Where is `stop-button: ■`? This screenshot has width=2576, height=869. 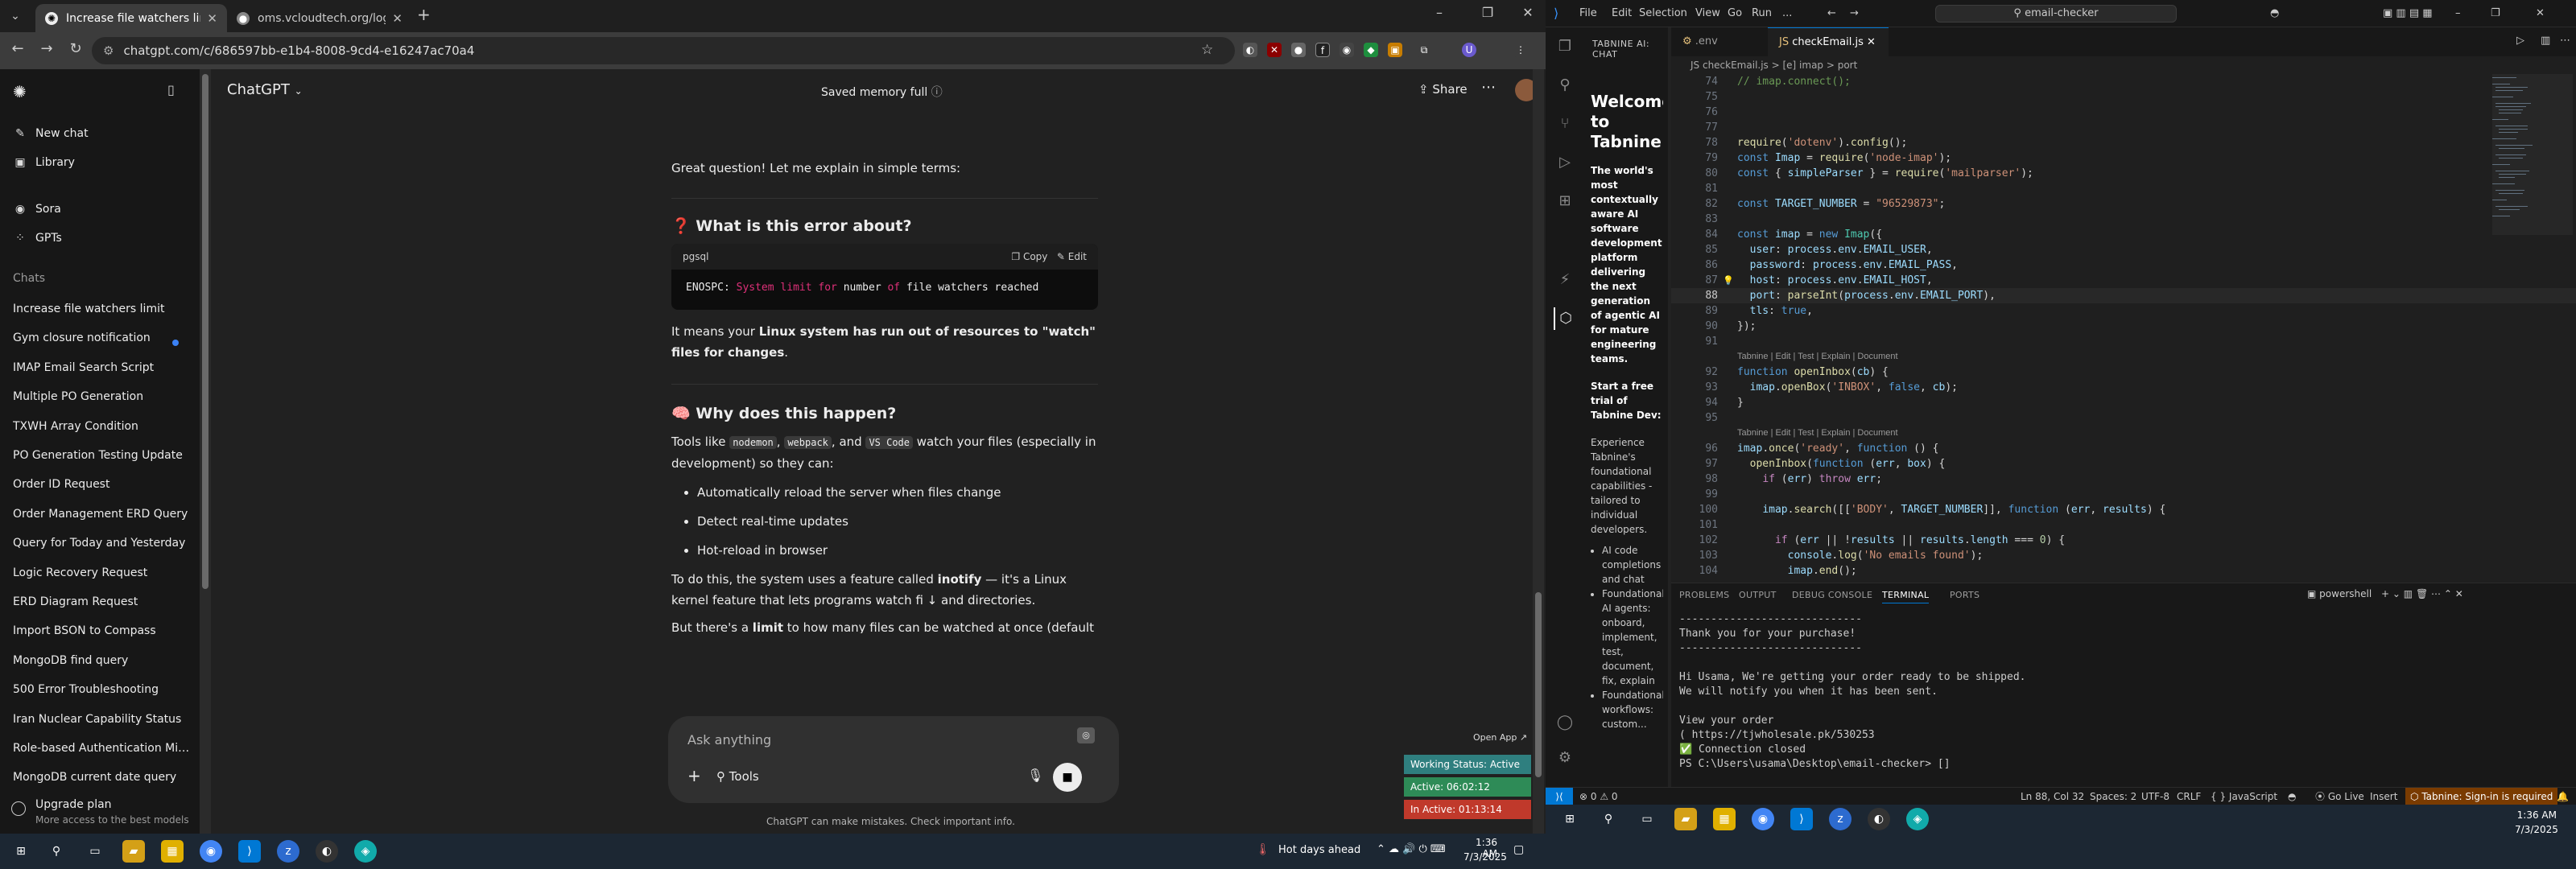 stop-button: ■ is located at coordinates (1067, 777).